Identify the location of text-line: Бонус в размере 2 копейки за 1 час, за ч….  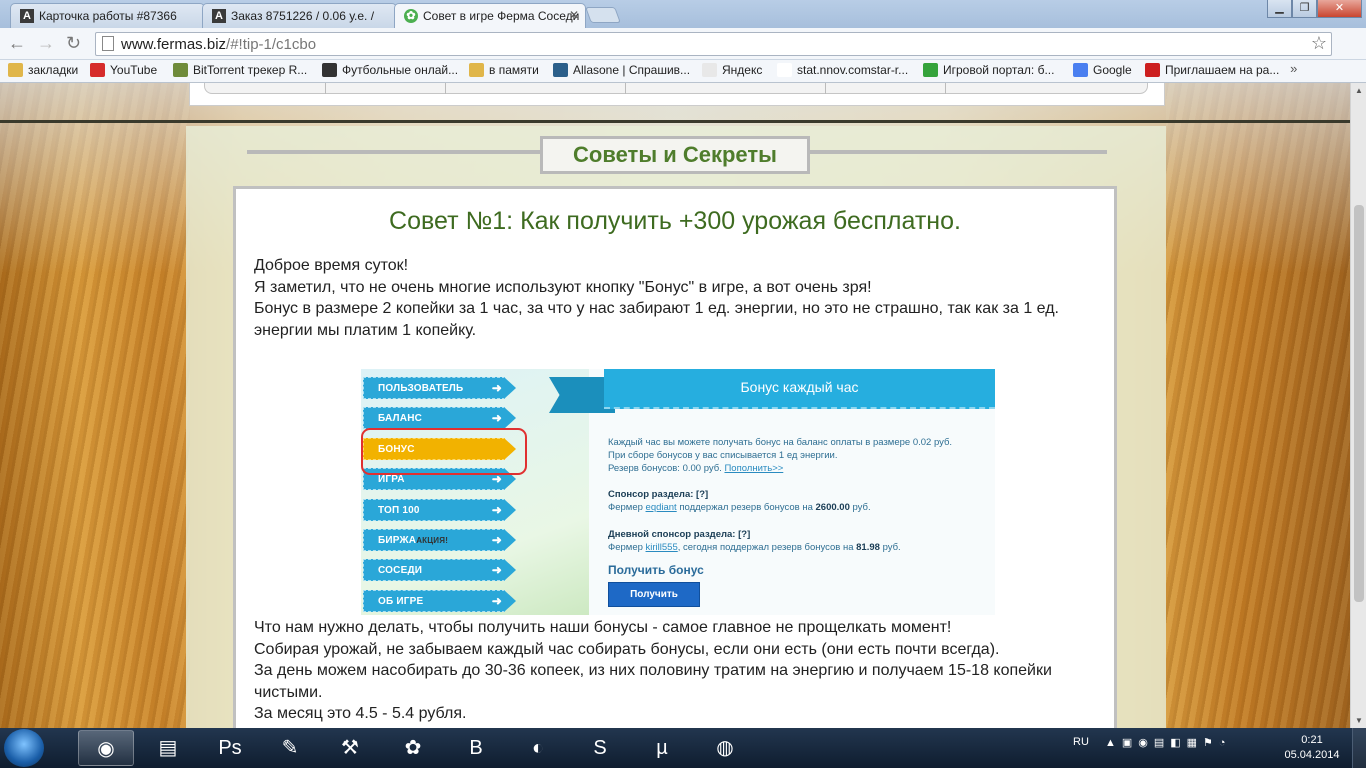
(656, 308).